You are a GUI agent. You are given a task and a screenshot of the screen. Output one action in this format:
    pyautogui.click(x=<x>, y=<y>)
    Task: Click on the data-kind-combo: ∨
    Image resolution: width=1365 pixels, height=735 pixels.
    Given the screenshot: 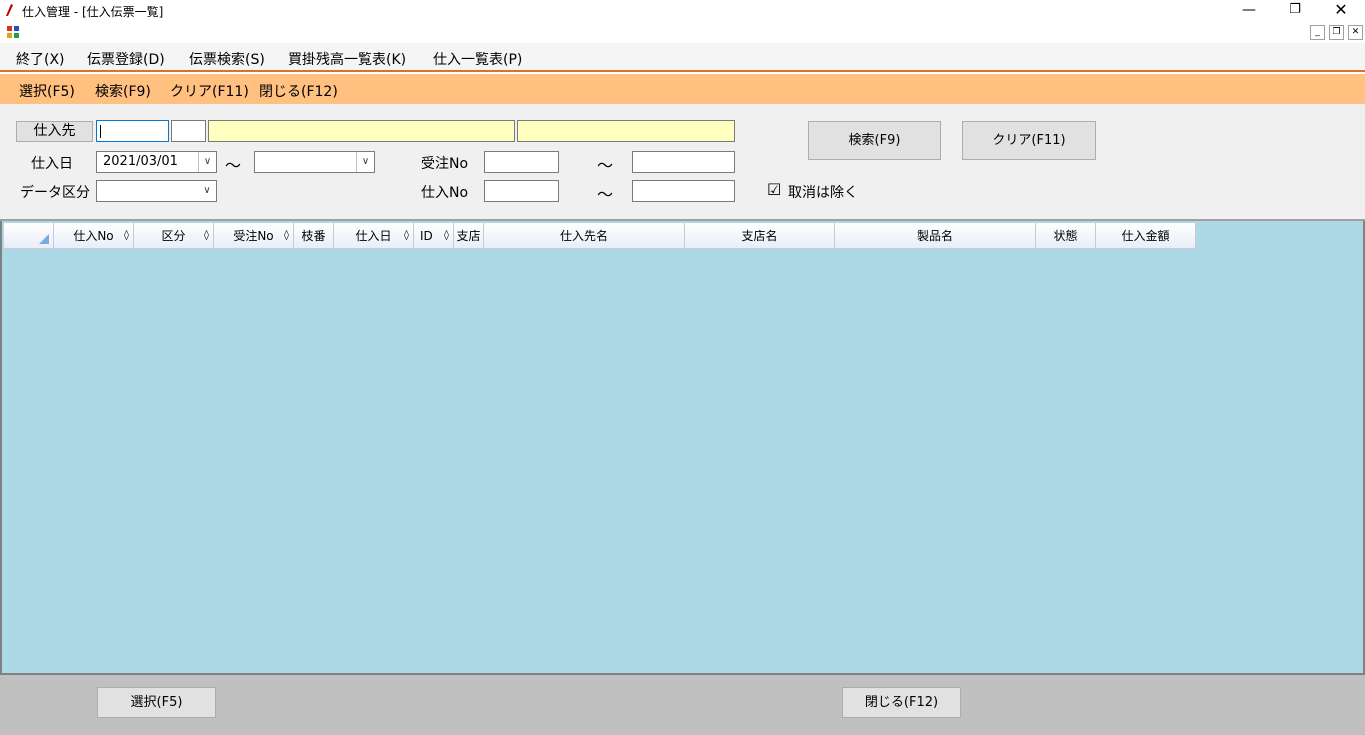 What is the action you would take?
    pyautogui.click(x=156, y=191)
    